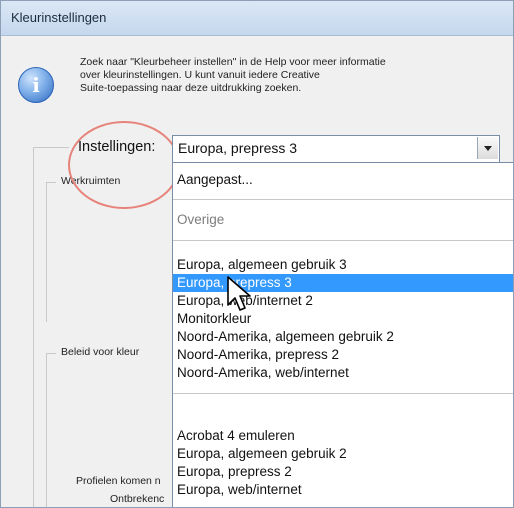 Image resolution: width=514 pixels, height=508 pixels. What do you see at coordinates (46, 430) in the screenshot?
I see `beleid-frame-left` at bounding box center [46, 430].